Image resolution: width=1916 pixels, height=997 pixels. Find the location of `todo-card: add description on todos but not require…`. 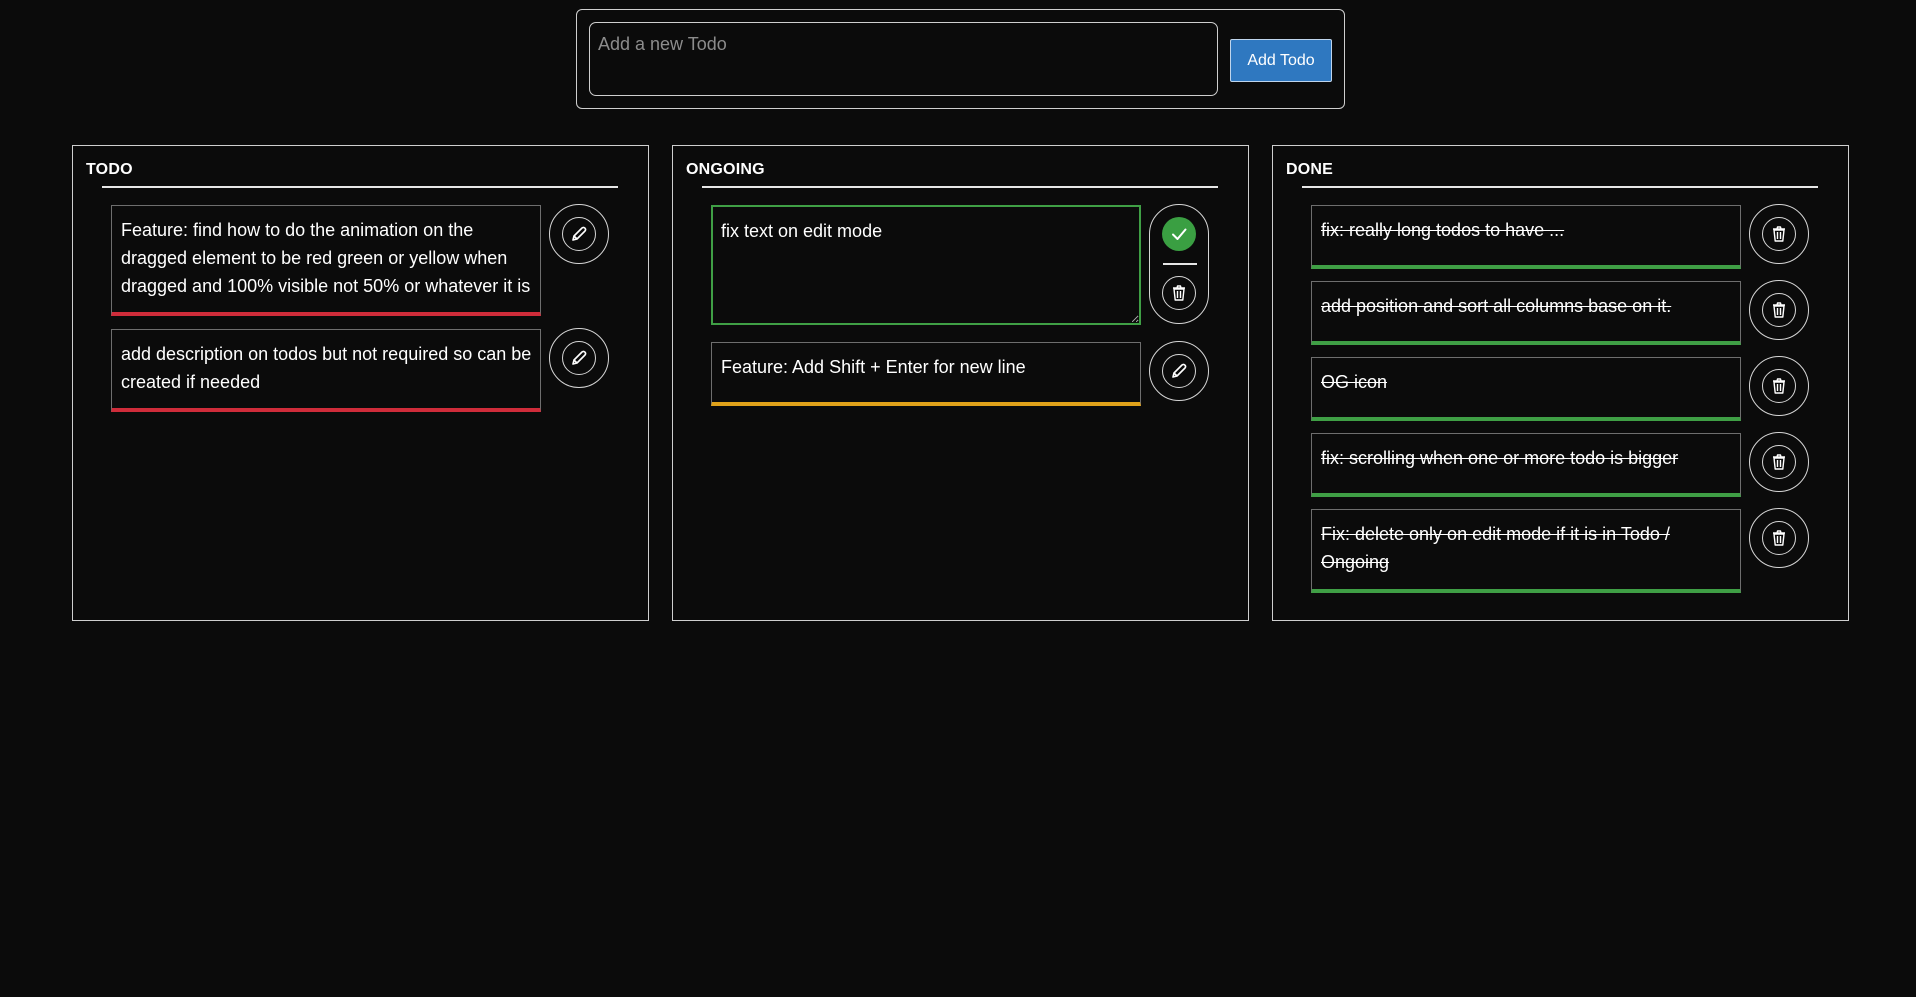

todo-card: add description on todos but not require… is located at coordinates (326, 370).